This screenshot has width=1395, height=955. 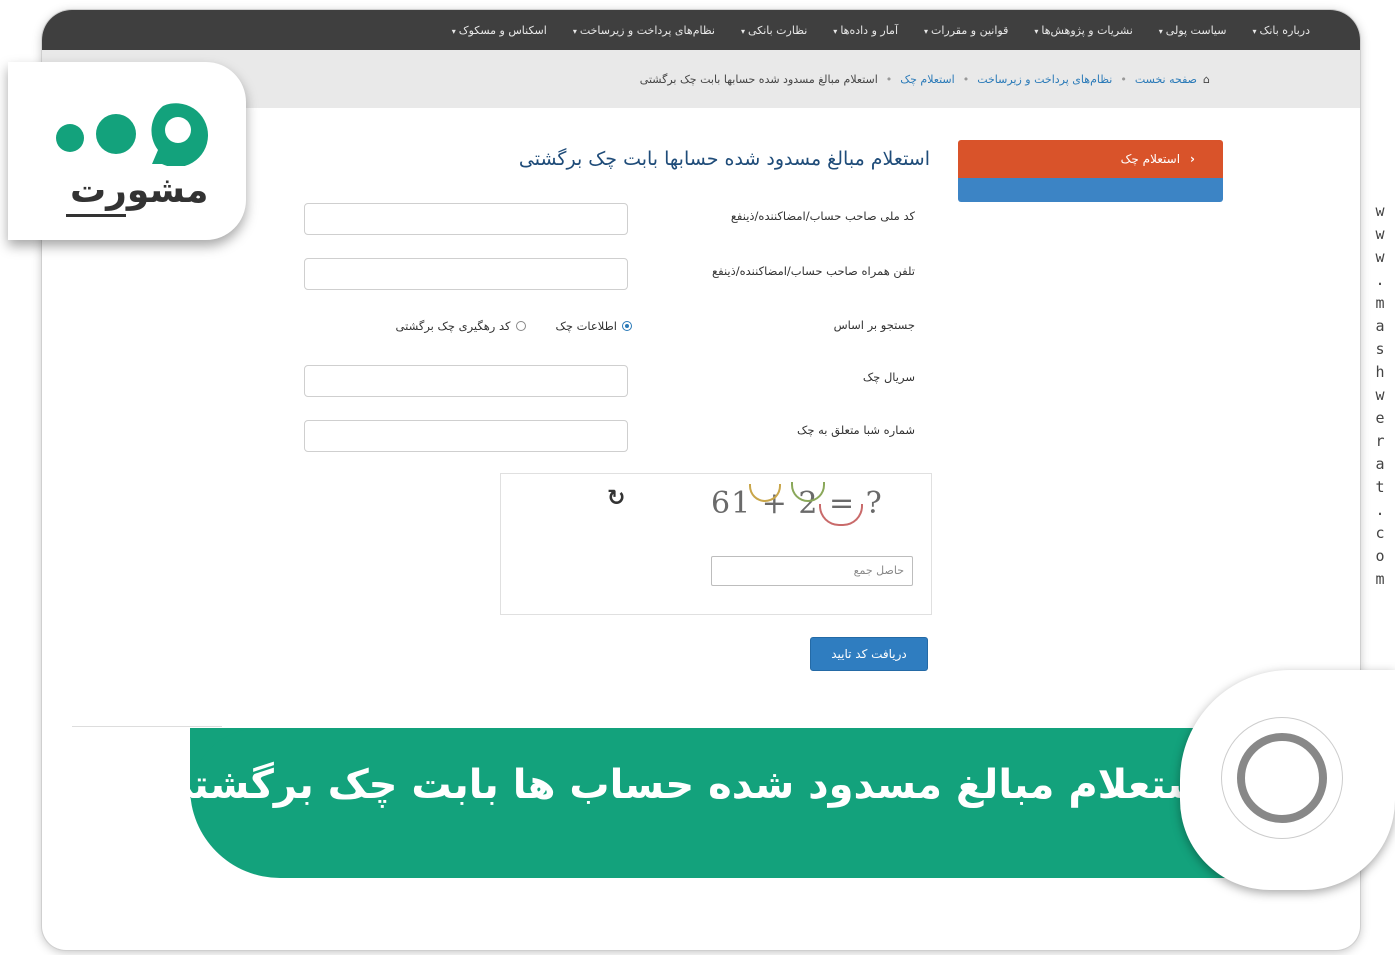 I want to click on watermark-char: e, so click(x=1380, y=418).